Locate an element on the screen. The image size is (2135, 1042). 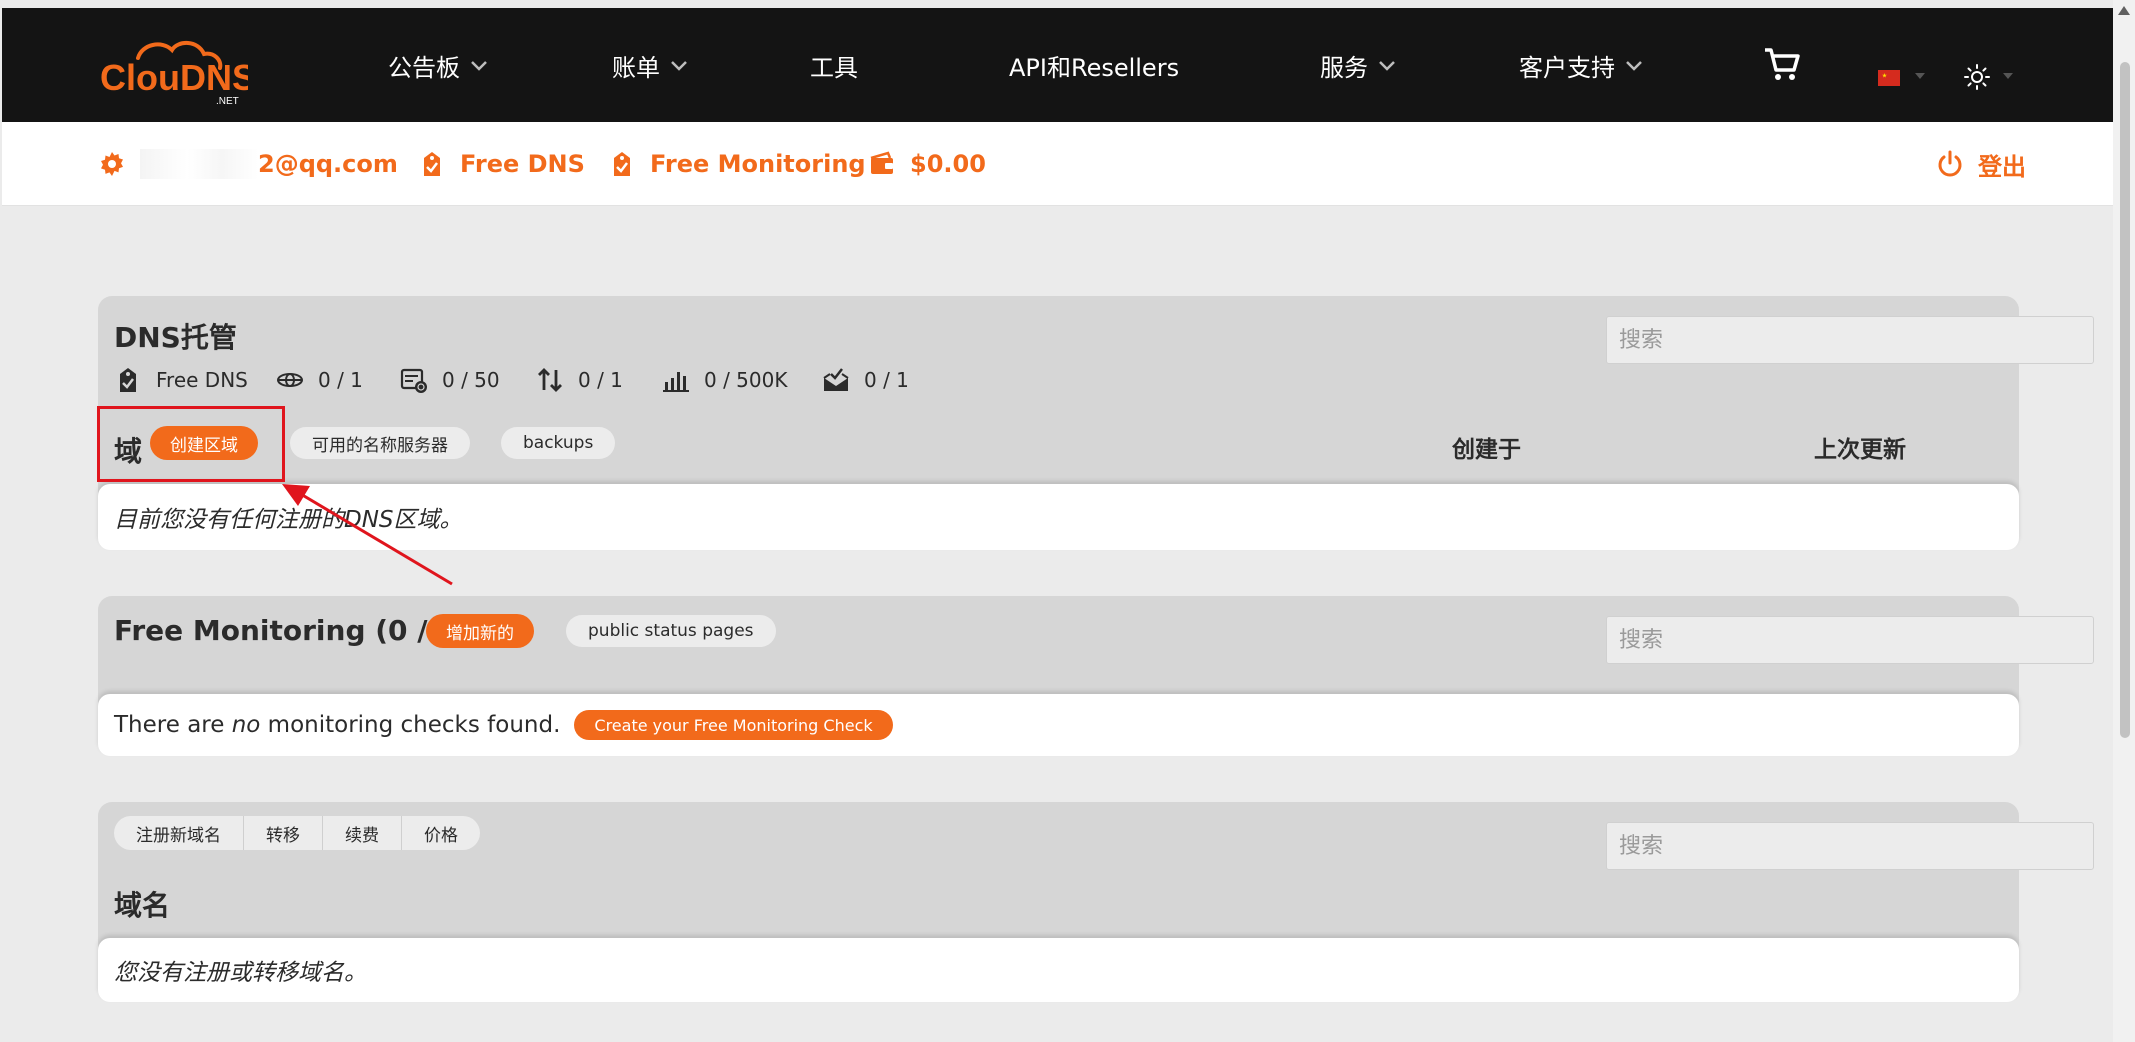
logo-text: ClouDNS is located at coordinates (174, 77).